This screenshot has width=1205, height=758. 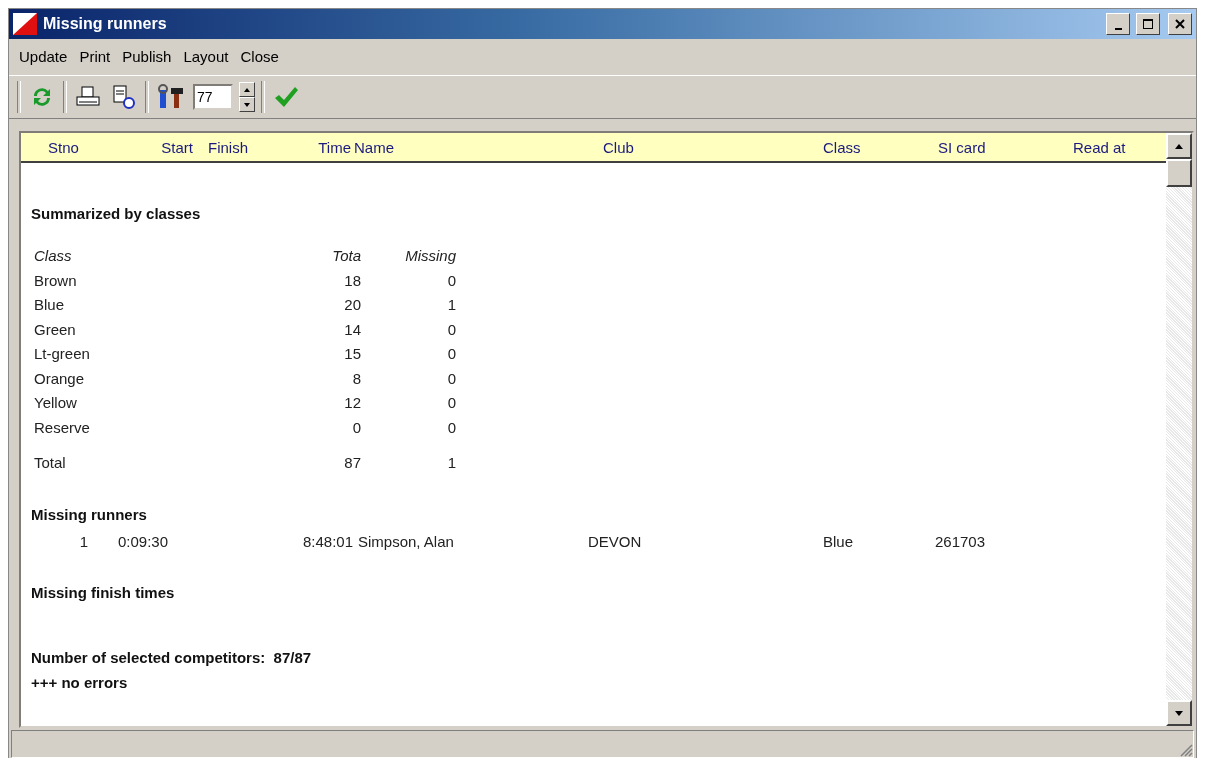 I want to click on total-count: 8, so click(x=356, y=378).